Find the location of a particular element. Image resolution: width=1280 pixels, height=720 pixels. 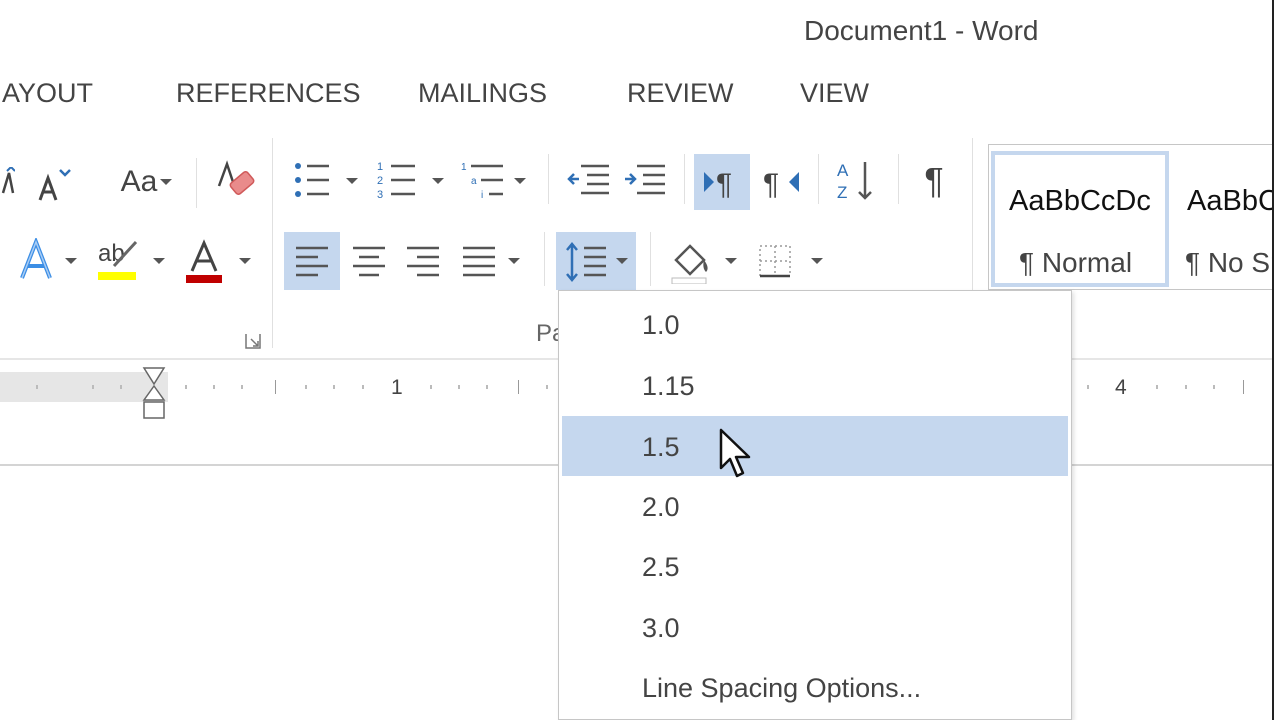

font-dialog-launcher-icon is located at coordinates (253, 341).